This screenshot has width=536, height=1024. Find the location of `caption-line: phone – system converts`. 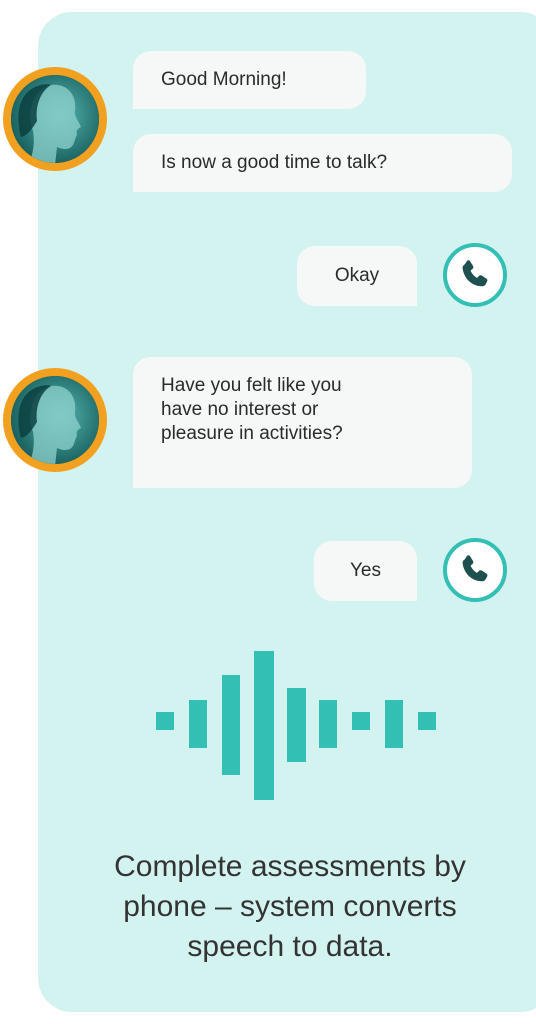

caption-line: phone – system converts is located at coordinates (290, 906).